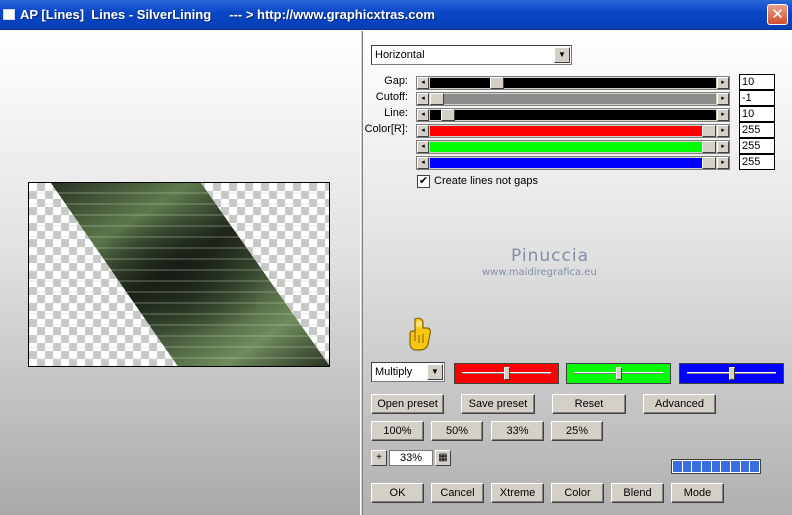 Image resolution: width=792 pixels, height=515 pixels. Describe the element at coordinates (396, 113) in the screenshot. I see `slider-label: Line:` at that location.